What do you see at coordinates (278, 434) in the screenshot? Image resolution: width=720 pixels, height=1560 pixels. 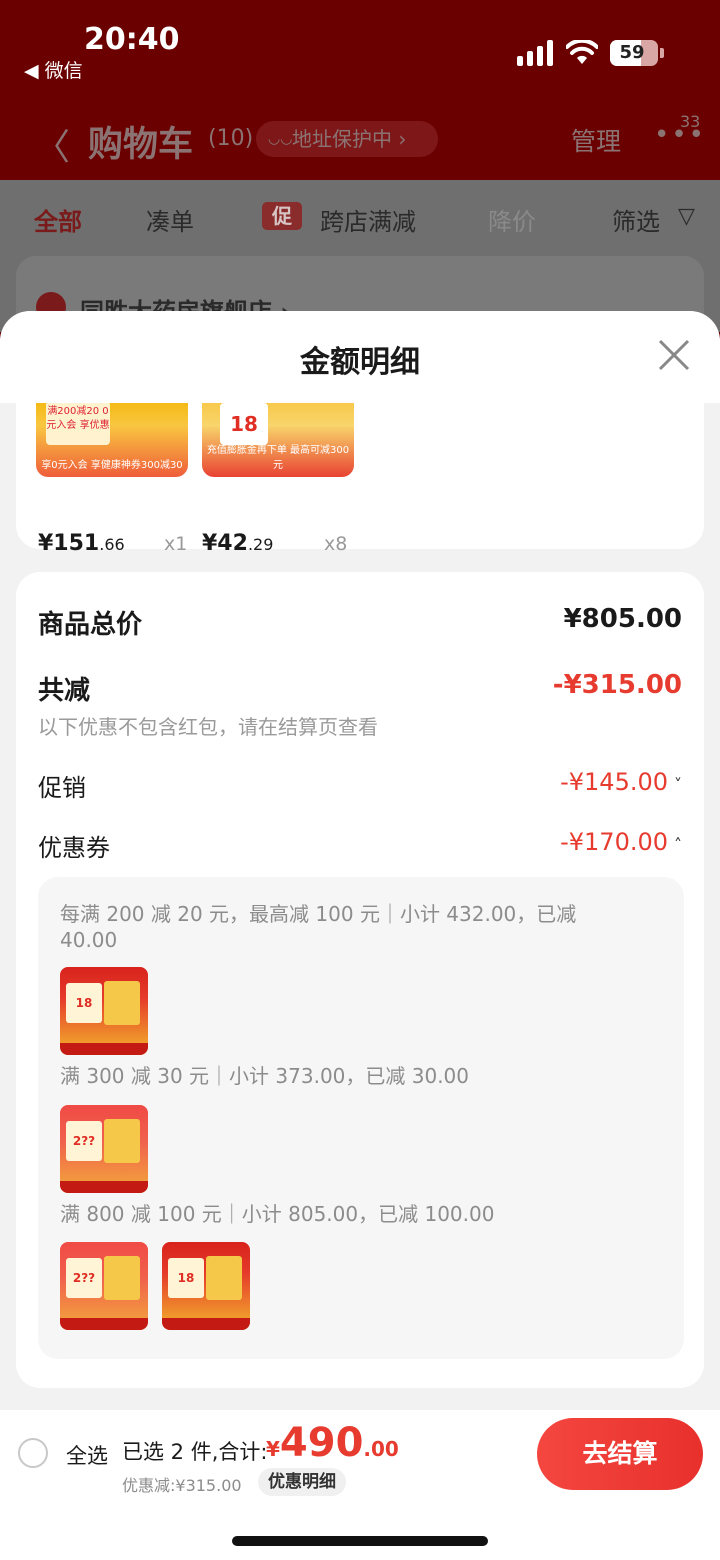 I see `product-thumbnail: 18 充值膨胀金再下单 最高可减300元` at bounding box center [278, 434].